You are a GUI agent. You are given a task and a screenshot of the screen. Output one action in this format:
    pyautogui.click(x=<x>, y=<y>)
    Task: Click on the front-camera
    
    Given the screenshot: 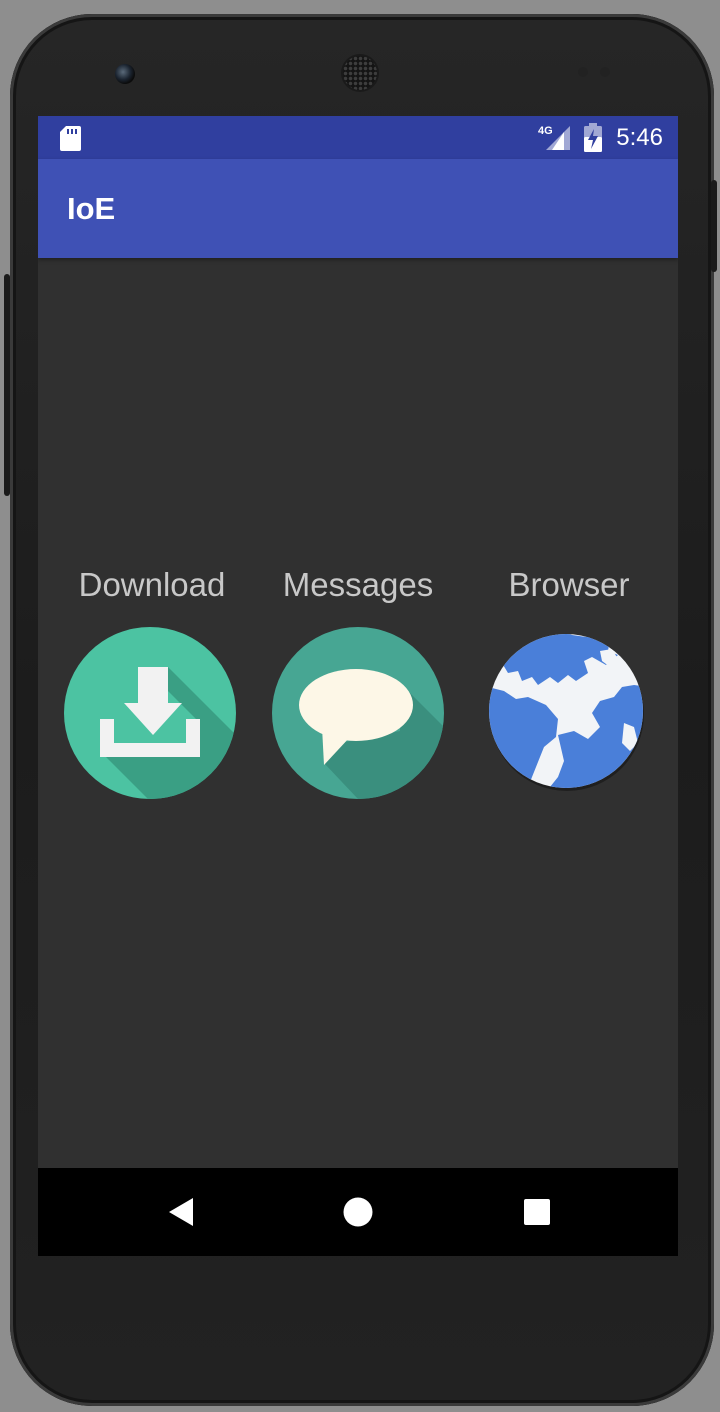 What is the action you would take?
    pyautogui.click(x=125, y=74)
    